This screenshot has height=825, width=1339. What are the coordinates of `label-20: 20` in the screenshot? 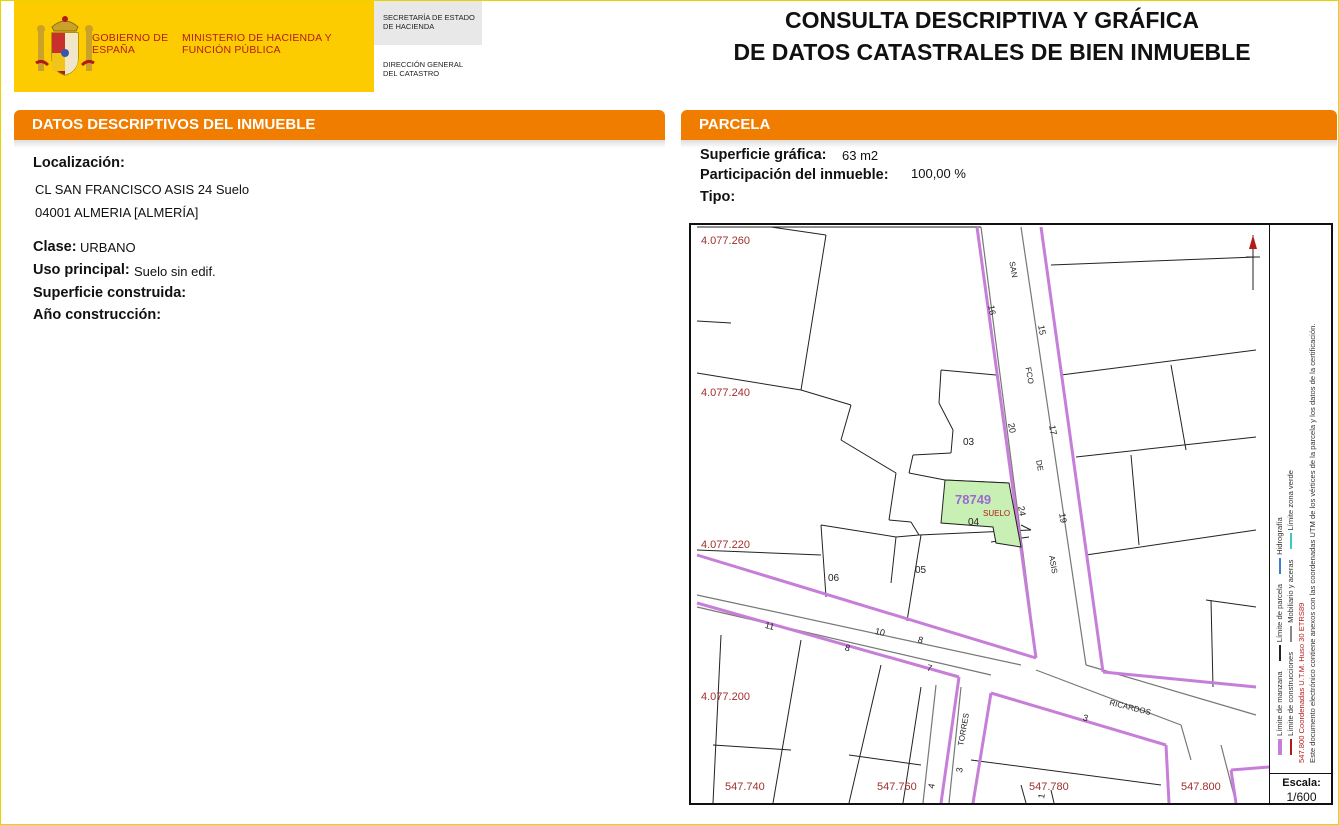 It's located at (1012, 428).